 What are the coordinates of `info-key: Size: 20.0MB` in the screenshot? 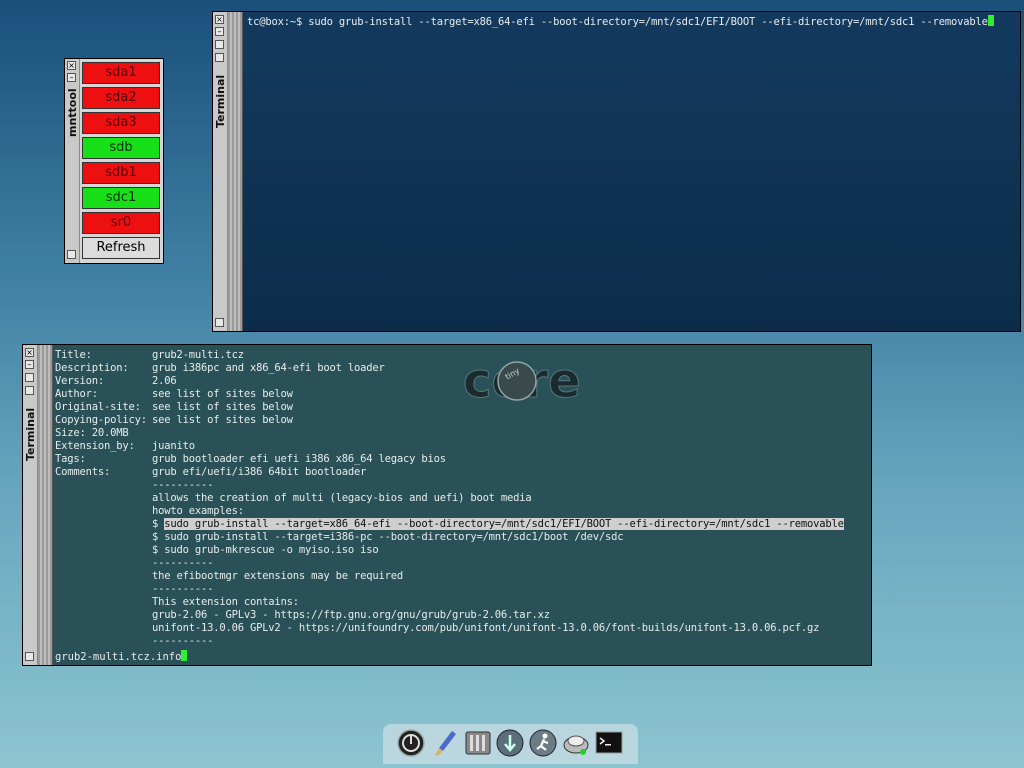 It's located at (92, 433).